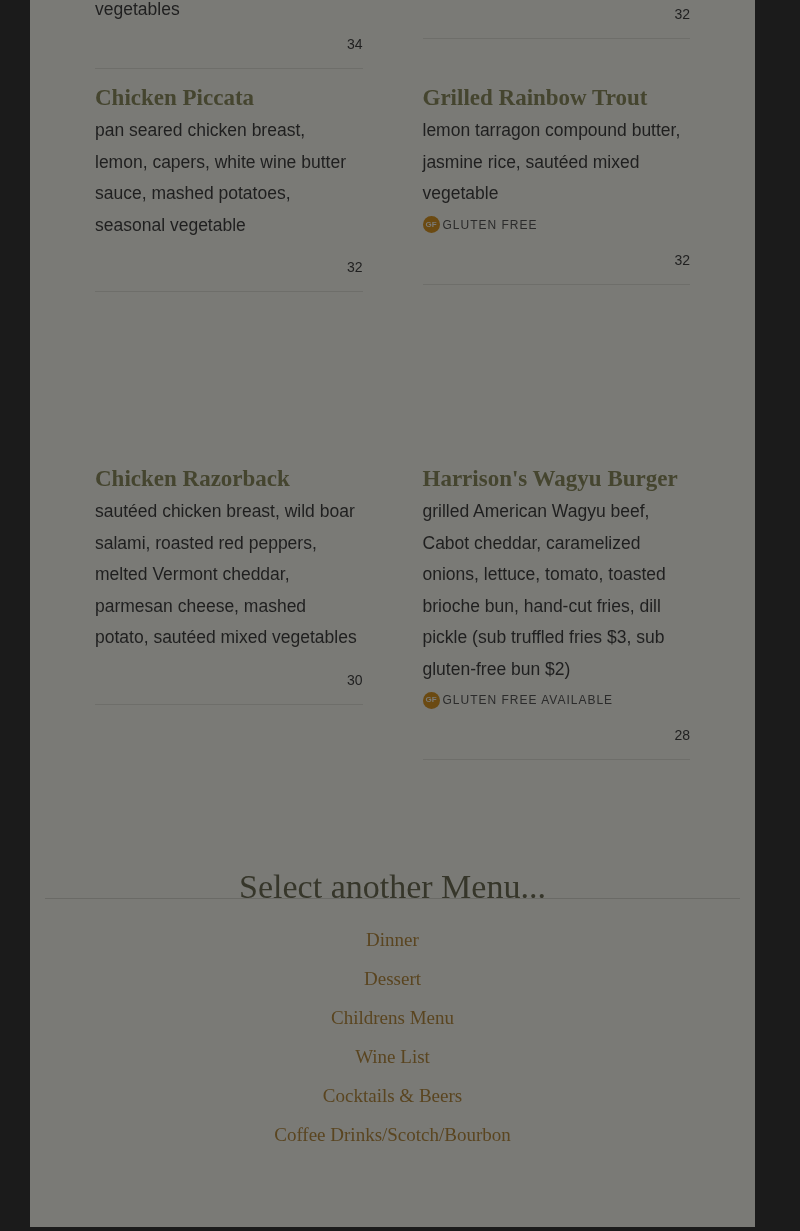 Image resolution: width=800 pixels, height=1231 pixels. What do you see at coordinates (682, 735) in the screenshot?
I see `item-price: 28` at bounding box center [682, 735].